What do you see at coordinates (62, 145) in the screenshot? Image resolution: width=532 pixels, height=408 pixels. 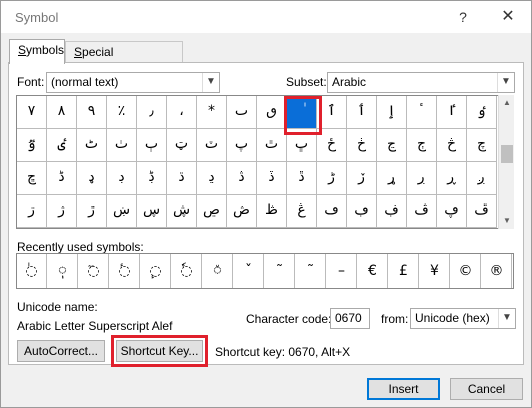 I see `symbol-cell: ٸ` at bounding box center [62, 145].